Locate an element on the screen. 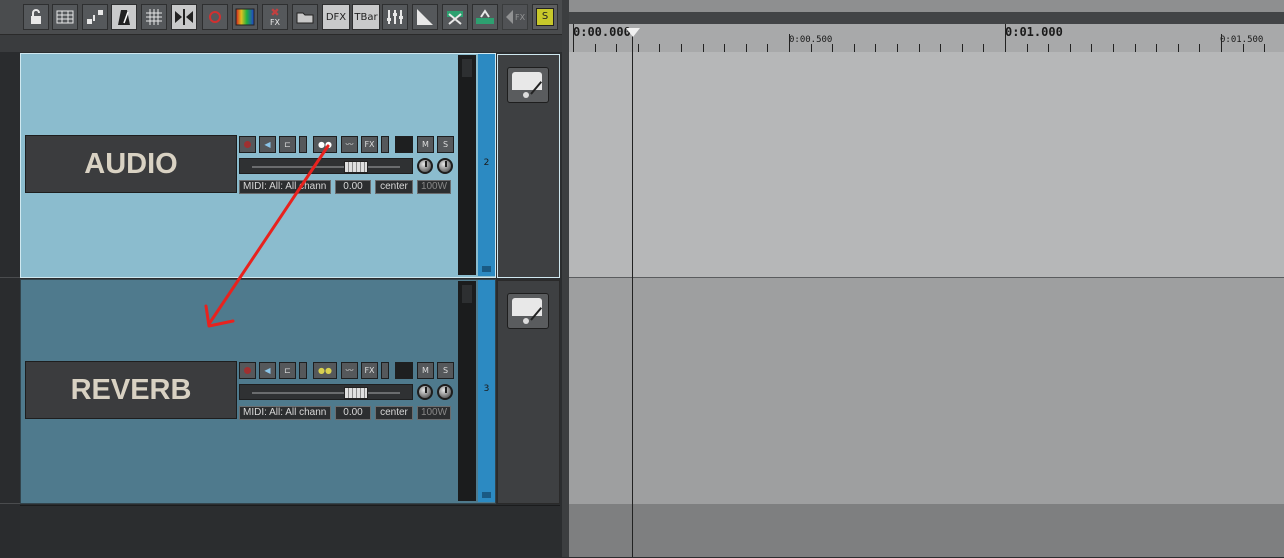 This screenshot has height=558, width=1284. fx-bypass-icon: ✖ FX is located at coordinates (275, 17).